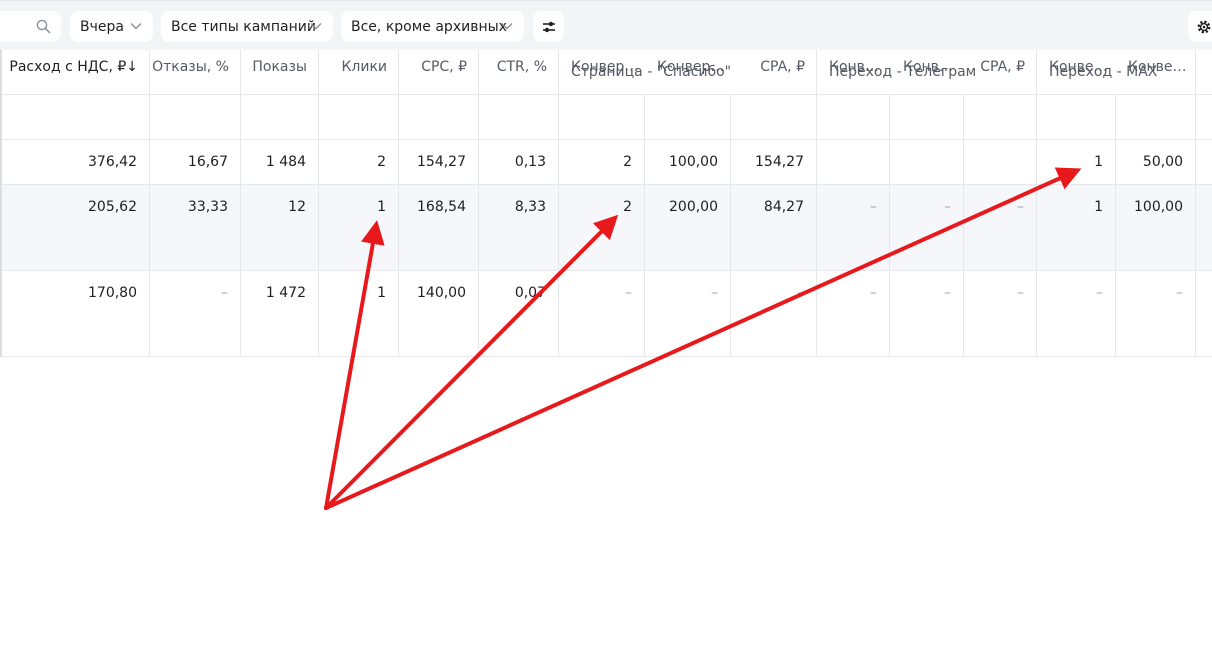 The image size is (1212, 656). What do you see at coordinates (112, 293) in the screenshot?
I see `cell-spend: 170,80` at bounding box center [112, 293].